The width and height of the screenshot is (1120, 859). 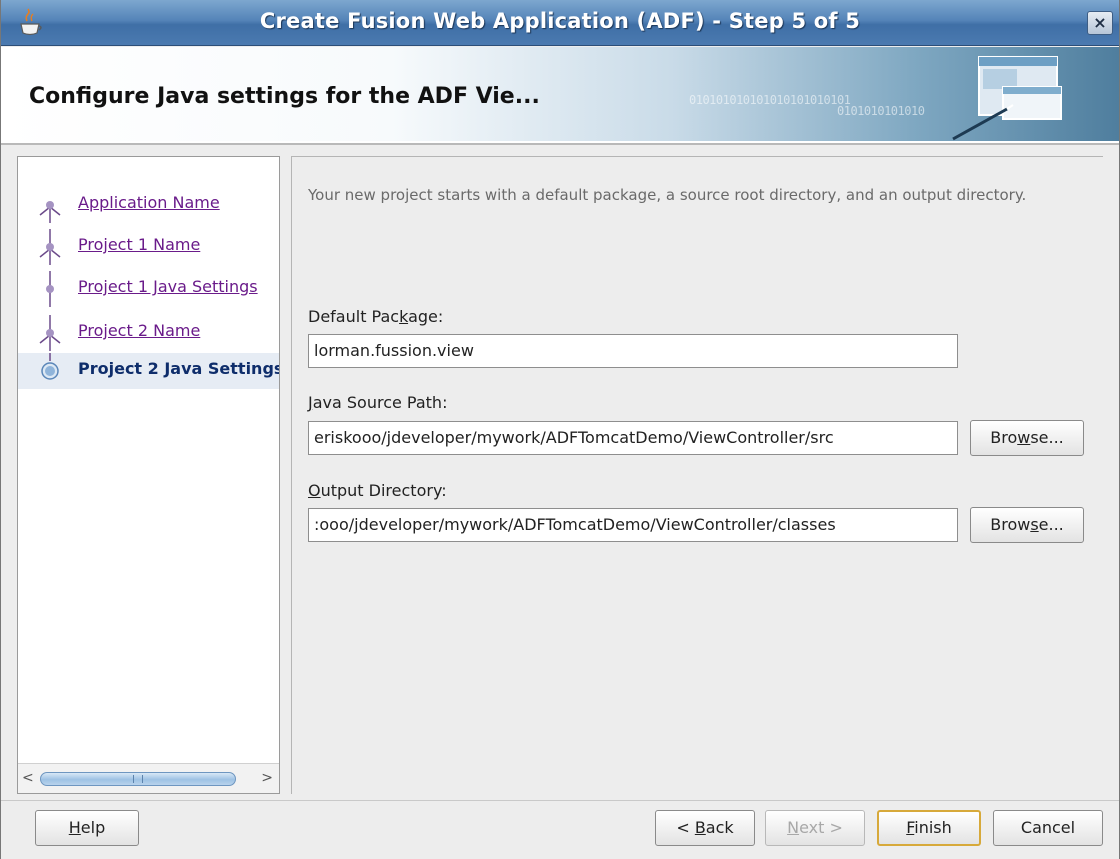 What do you see at coordinates (314, 490) in the screenshot?
I see `mnemonic: O` at bounding box center [314, 490].